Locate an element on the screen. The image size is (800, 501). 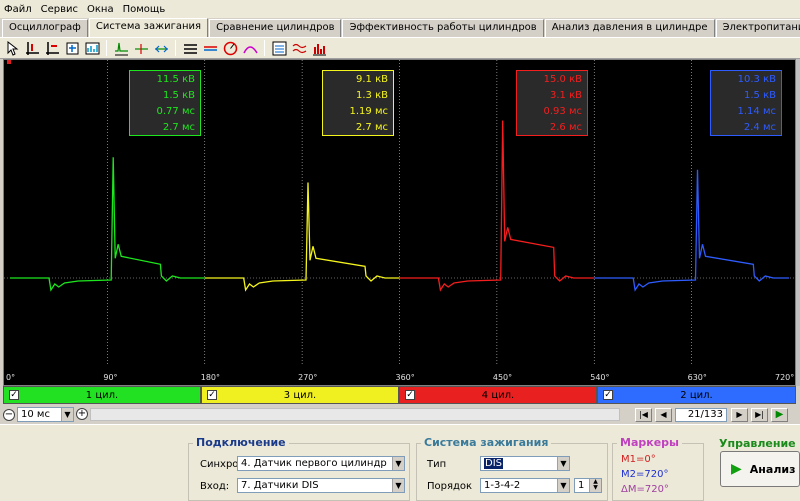
prev-page-button: ◀ is located at coordinates (663, 415).